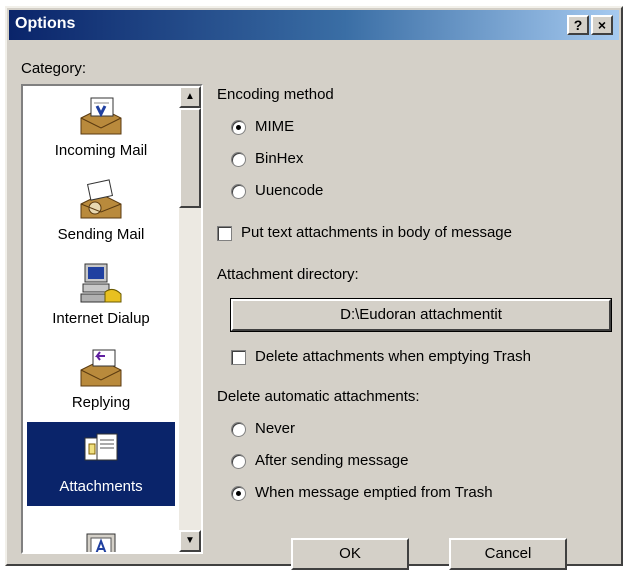 The width and height of the screenshot is (628, 572). What do you see at coordinates (190, 541) in the screenshot?
I see `scroll-down-arrow-icon: ▼` at bounding box center [190, 541].